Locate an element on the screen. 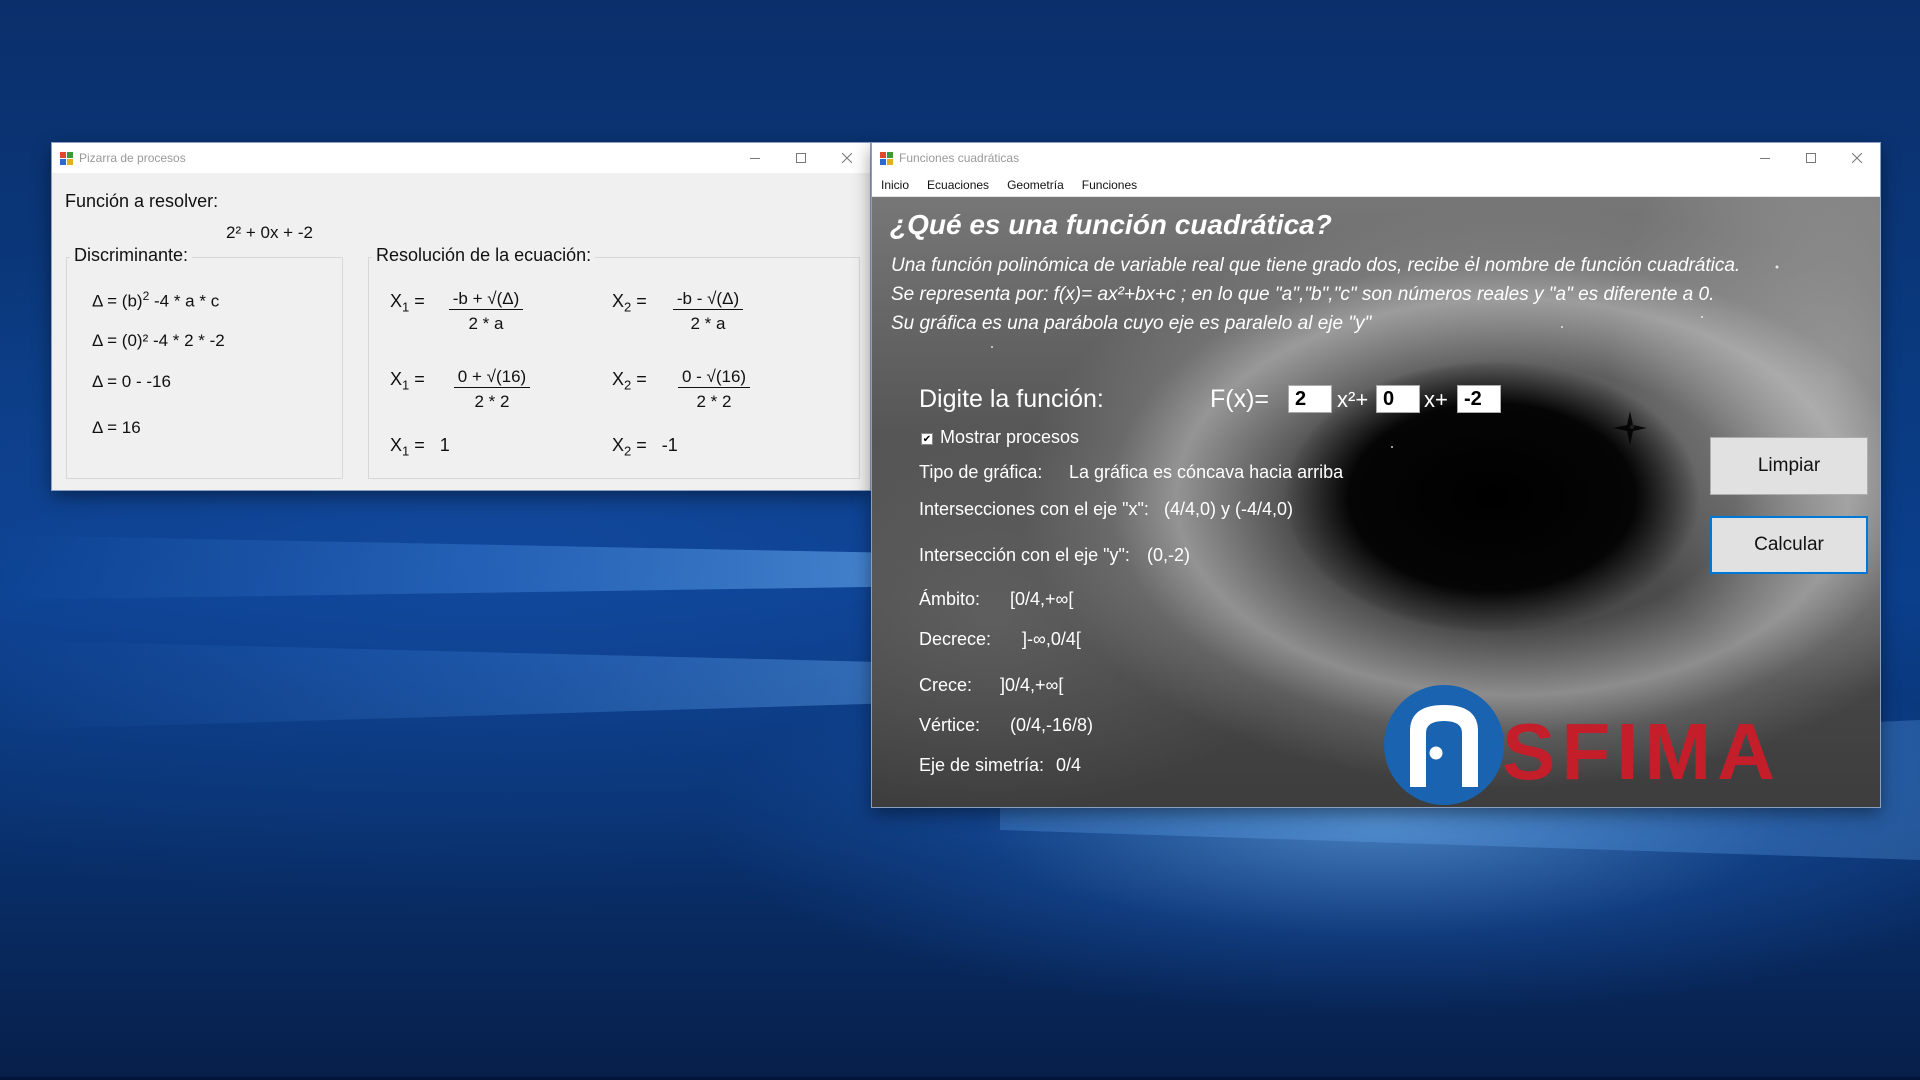 This screenshot has height=1080, width=1920. discriminant-result: Δ = 16 is located at coordinates (116, 427).